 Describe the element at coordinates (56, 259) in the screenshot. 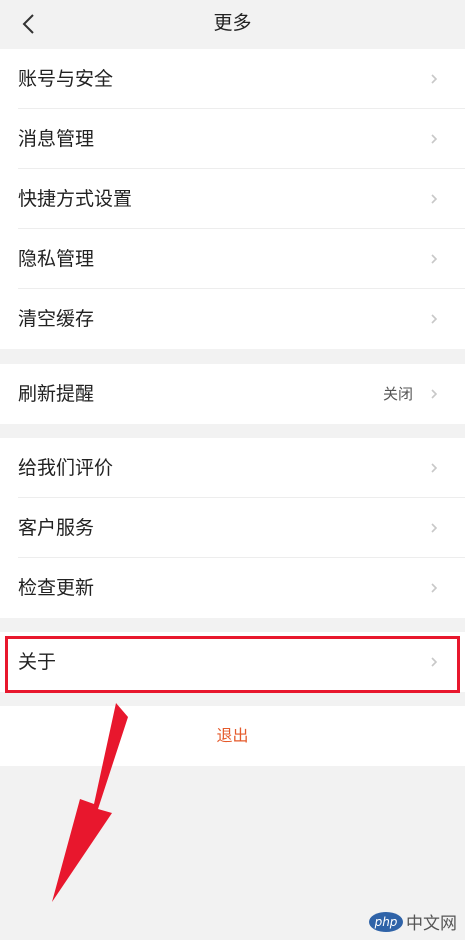

I see `menu-item-label: 隐私管理` at that location.